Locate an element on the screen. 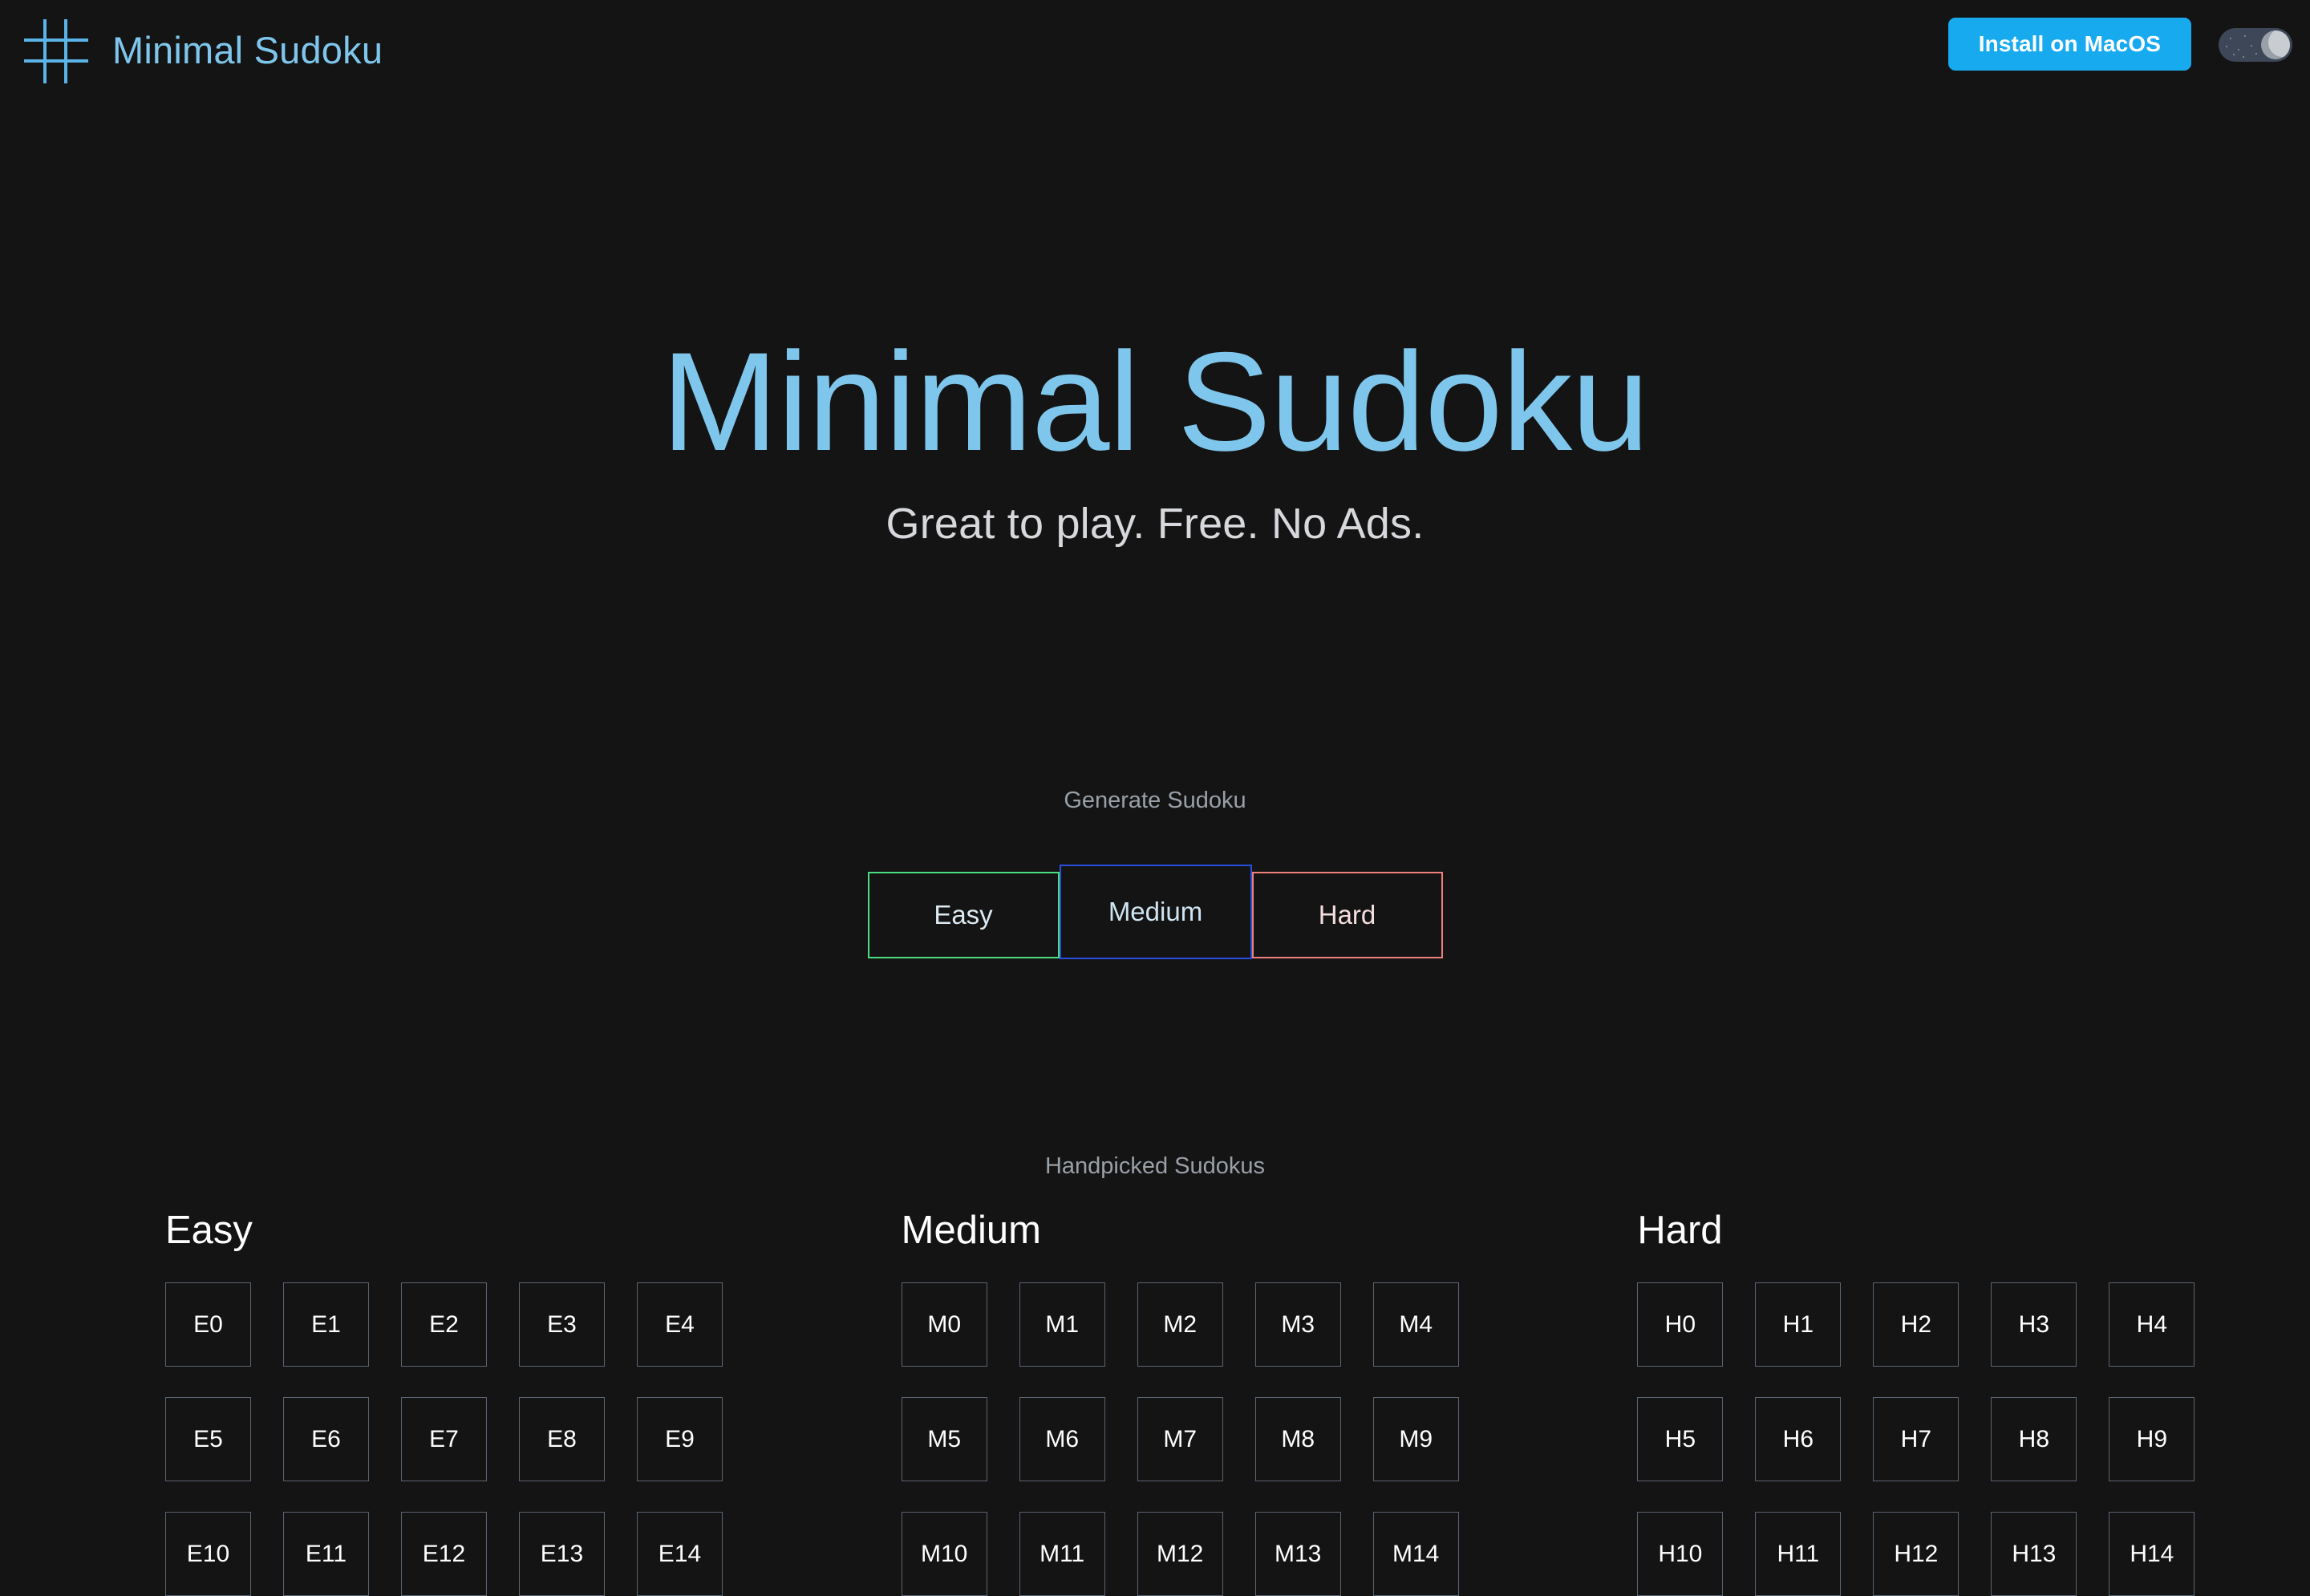  puzzle-button: E9 is located at coordinates (680, 1439).